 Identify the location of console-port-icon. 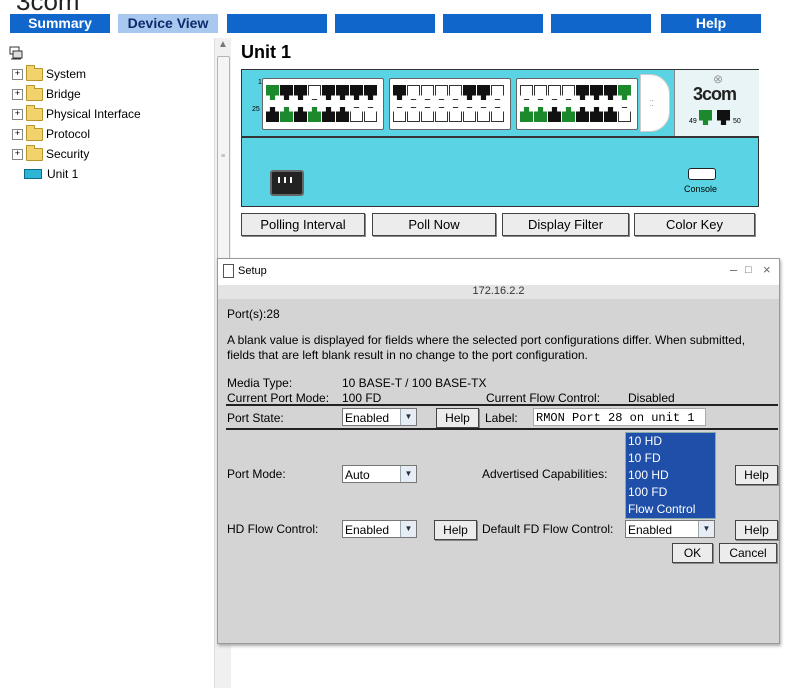
(702, 174).